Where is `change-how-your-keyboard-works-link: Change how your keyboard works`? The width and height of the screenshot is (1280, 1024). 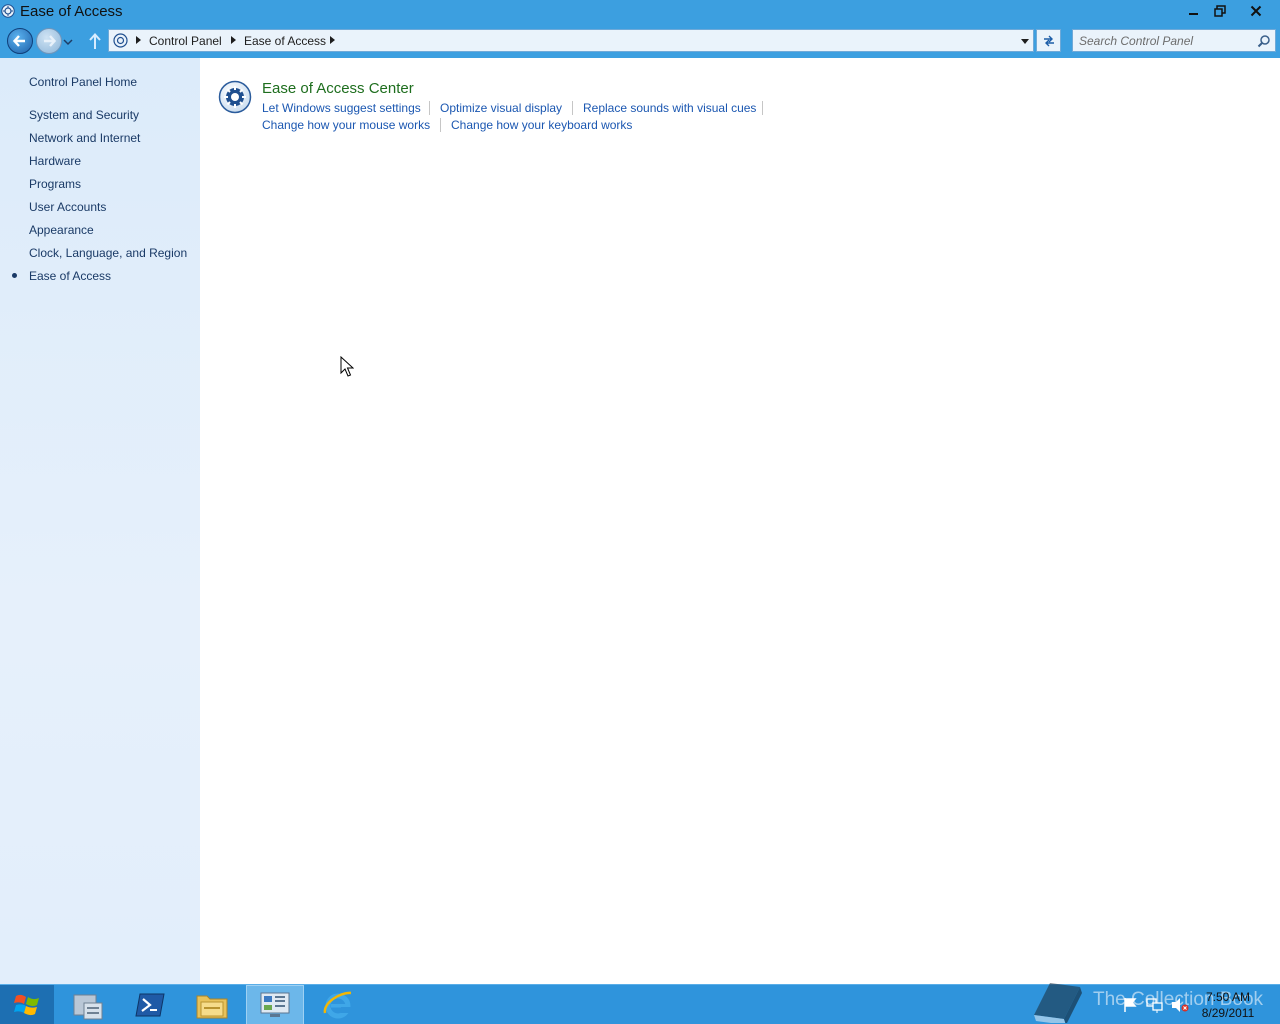 change-how-your-keyboard-works-link: Change how your keyboard works is located at coordinates (541, 125).